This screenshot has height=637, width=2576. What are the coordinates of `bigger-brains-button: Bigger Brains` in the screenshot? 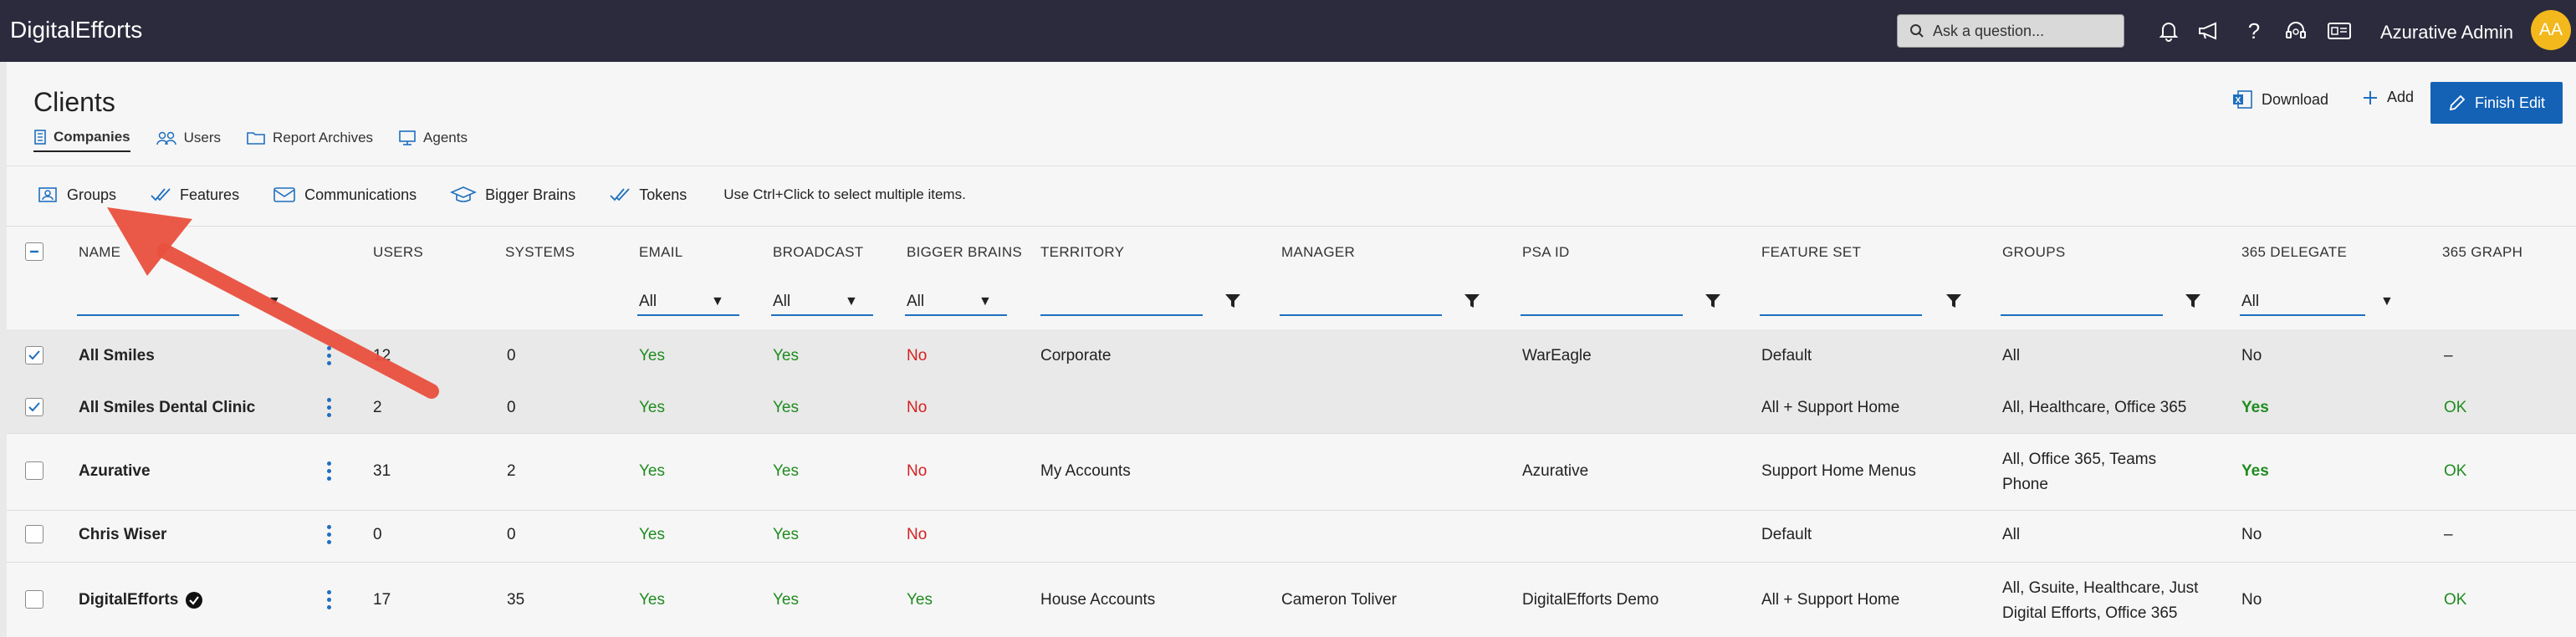 It's located at (512, 195).